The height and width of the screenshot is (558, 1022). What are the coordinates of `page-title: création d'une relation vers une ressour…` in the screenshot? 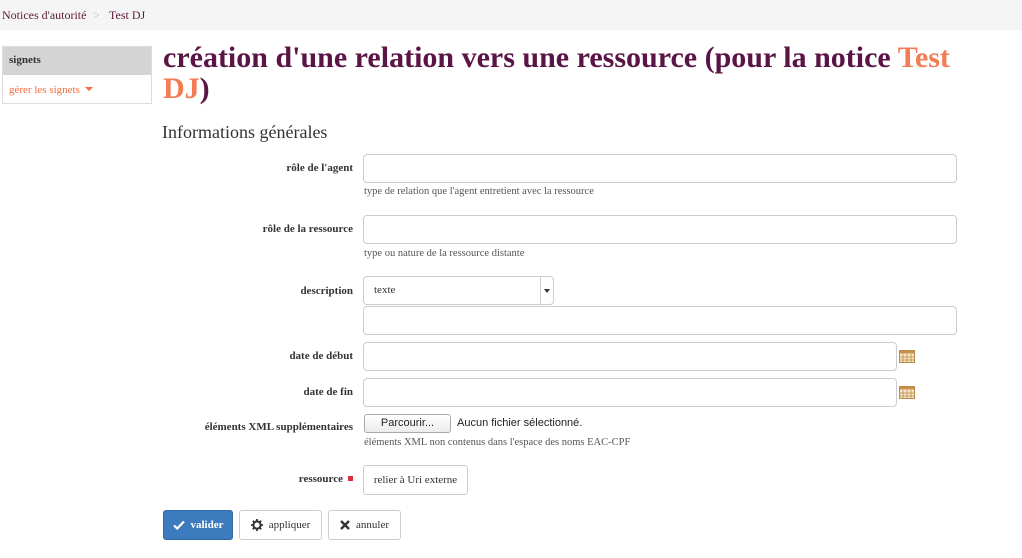 It's located at (563, 73).